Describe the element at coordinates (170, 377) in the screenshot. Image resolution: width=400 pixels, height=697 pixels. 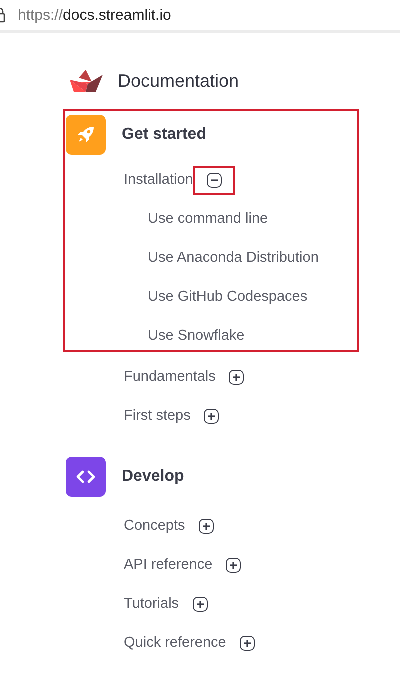
I see `nav-link: Fundamentals` at that location.